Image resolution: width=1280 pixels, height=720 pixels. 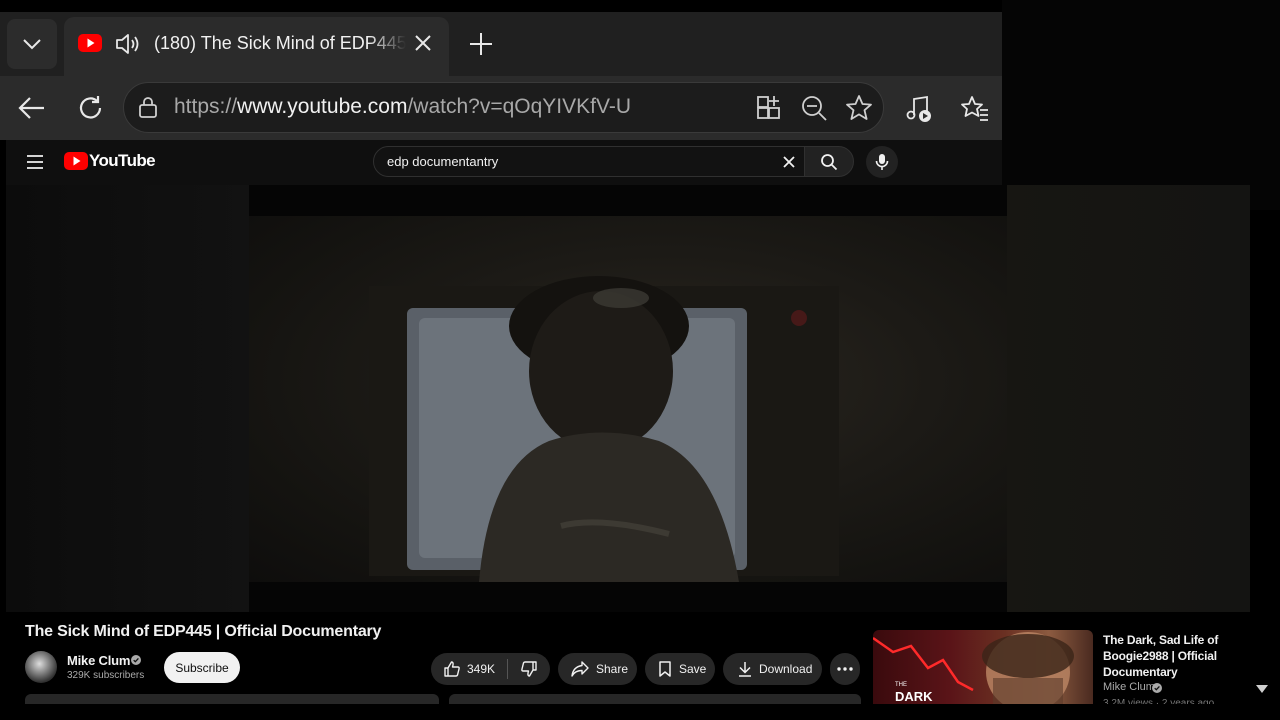 I want to click on like-button: 349K, so click(x=469, y=669).